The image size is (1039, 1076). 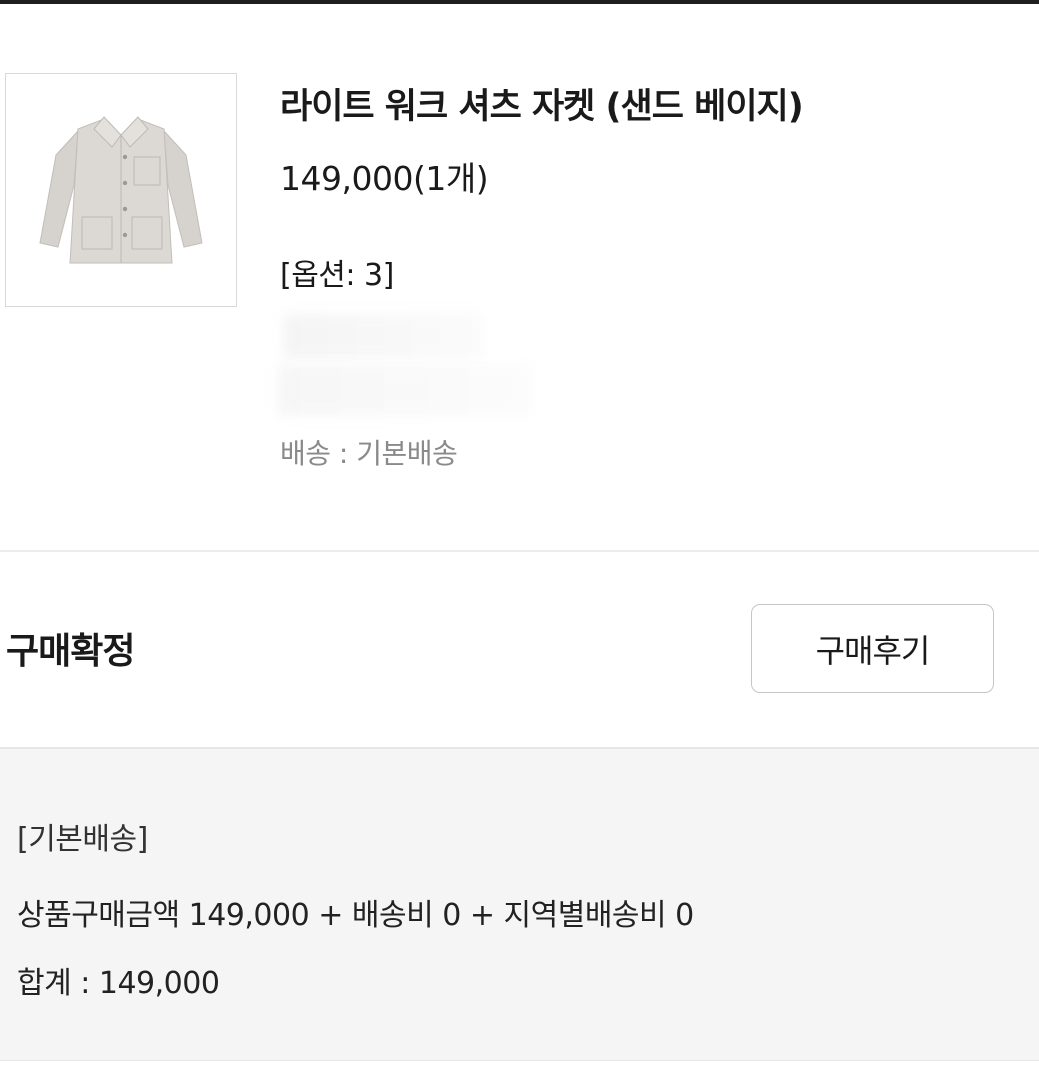 I want to click on bottom-divider, so click(x=519, y=1068).